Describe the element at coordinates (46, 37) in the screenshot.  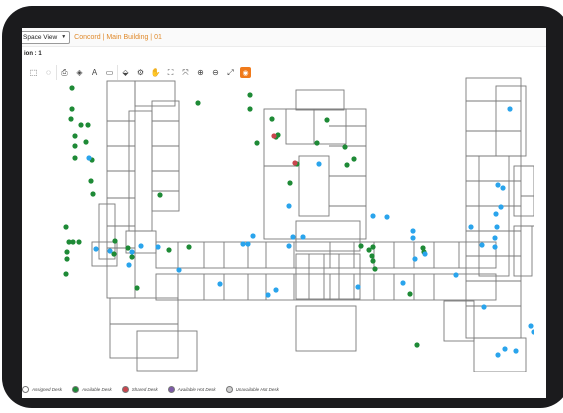
I see `view-select: Space View ▼` at that location.